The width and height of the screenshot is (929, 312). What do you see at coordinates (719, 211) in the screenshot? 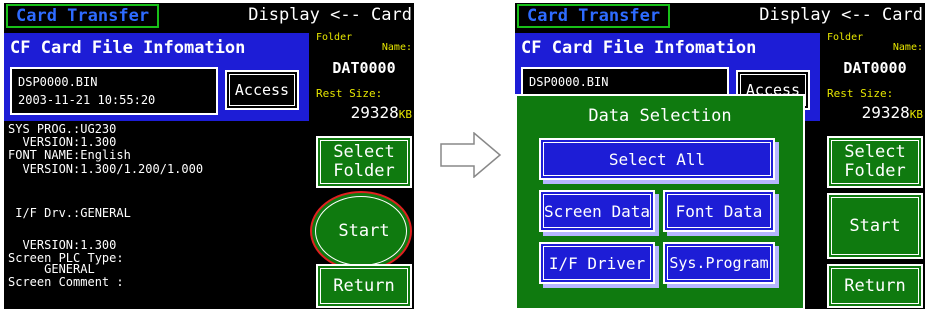
I see `font-data-button: Font Data` at bounding box center [719, 211].